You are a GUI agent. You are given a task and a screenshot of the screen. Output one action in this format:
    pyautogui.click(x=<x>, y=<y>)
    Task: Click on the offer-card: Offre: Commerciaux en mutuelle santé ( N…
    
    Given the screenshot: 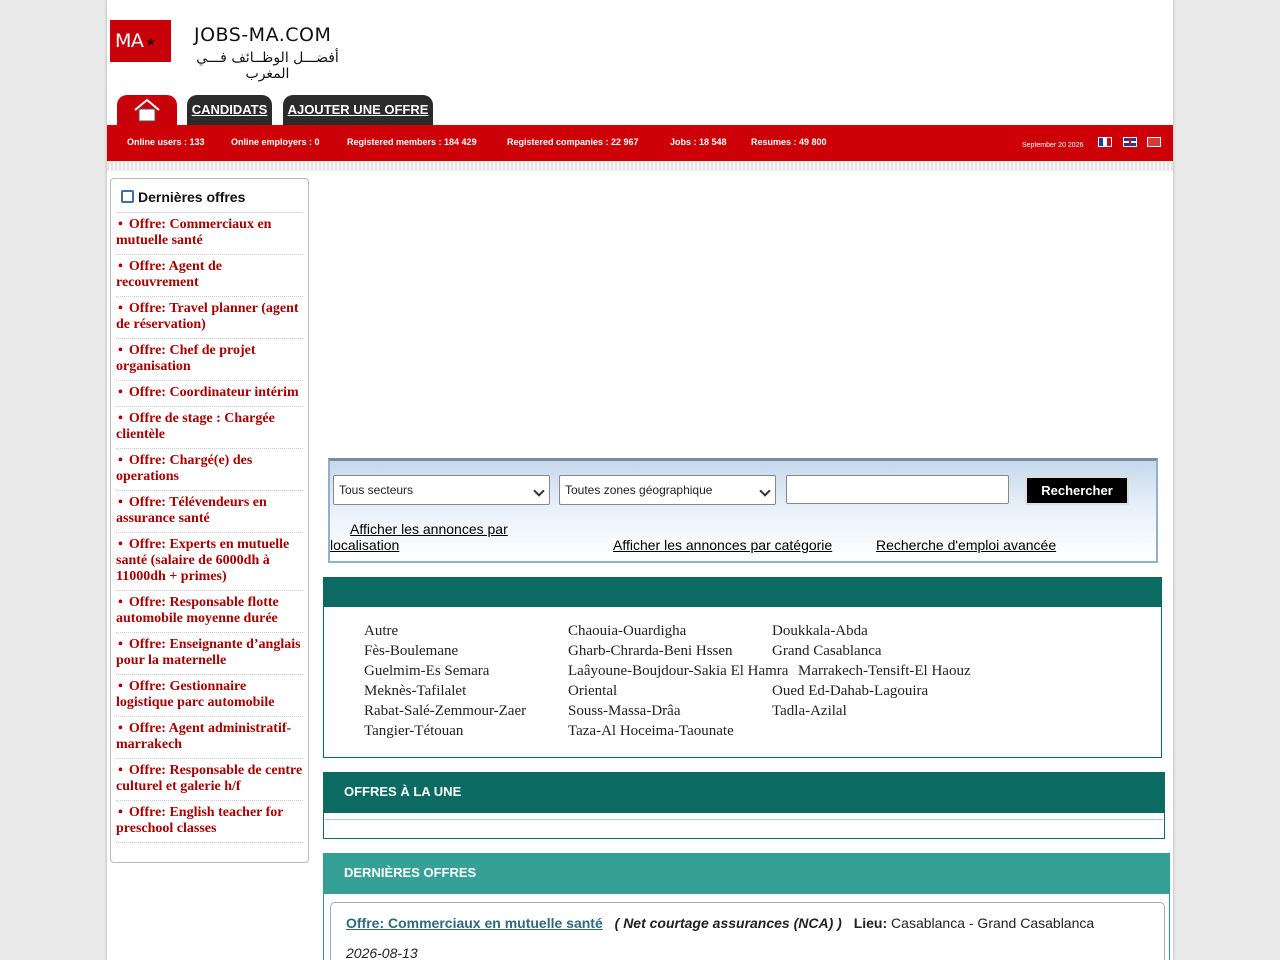 What is the action you would take?
    pyautogui.click(x=747, y=931)
    